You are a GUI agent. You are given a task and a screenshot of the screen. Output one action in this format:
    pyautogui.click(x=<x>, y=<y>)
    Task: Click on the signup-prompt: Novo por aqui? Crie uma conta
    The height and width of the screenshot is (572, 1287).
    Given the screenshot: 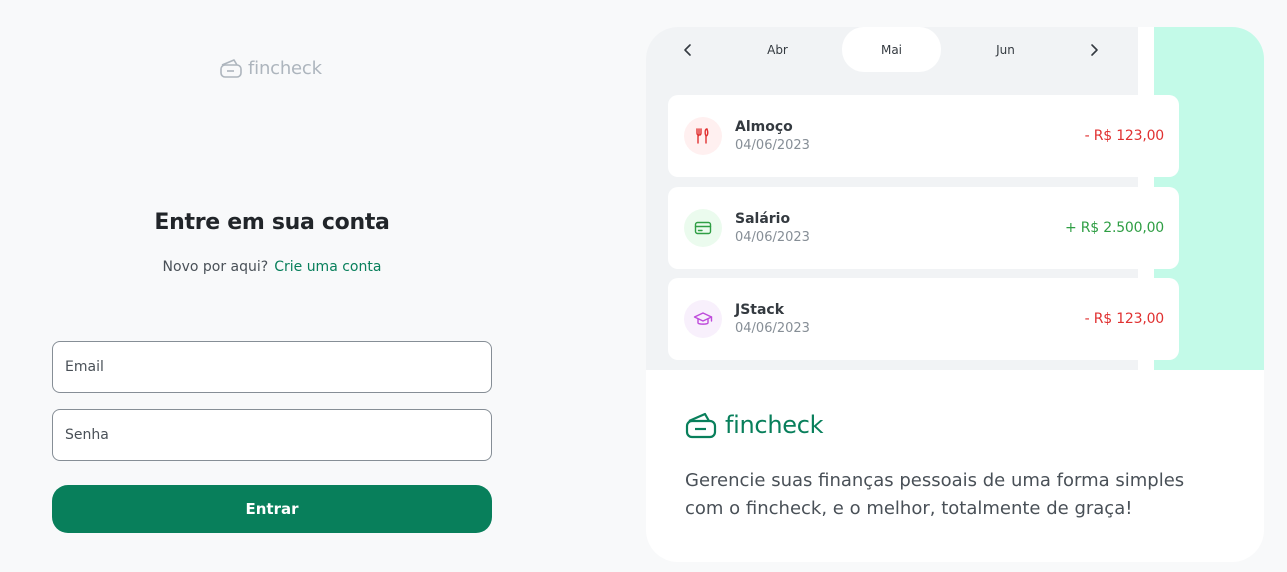 What is the action you would take?
    pyautogui.click(x=272, y=267)
    